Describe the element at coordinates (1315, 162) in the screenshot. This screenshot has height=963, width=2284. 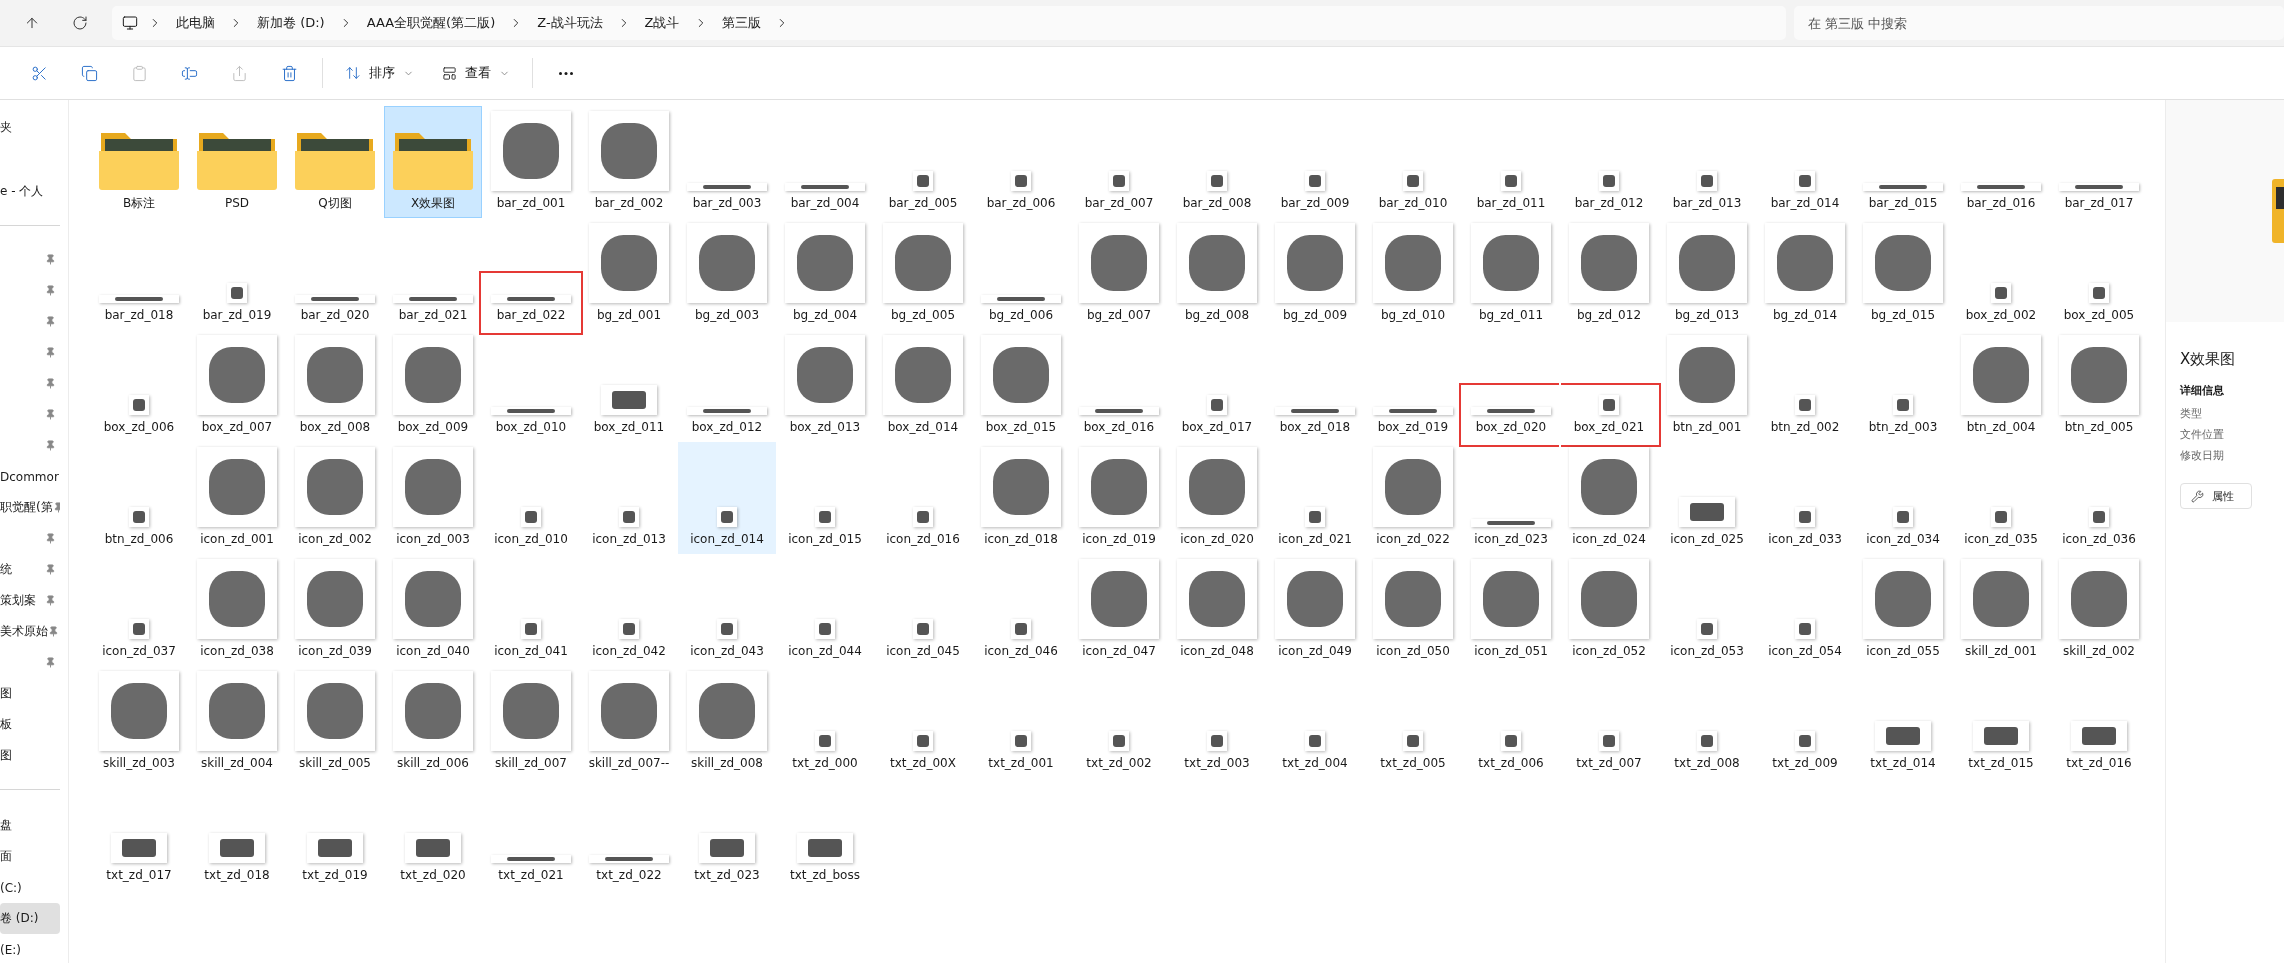
I see `file-item: bar_zd_009` at that location.